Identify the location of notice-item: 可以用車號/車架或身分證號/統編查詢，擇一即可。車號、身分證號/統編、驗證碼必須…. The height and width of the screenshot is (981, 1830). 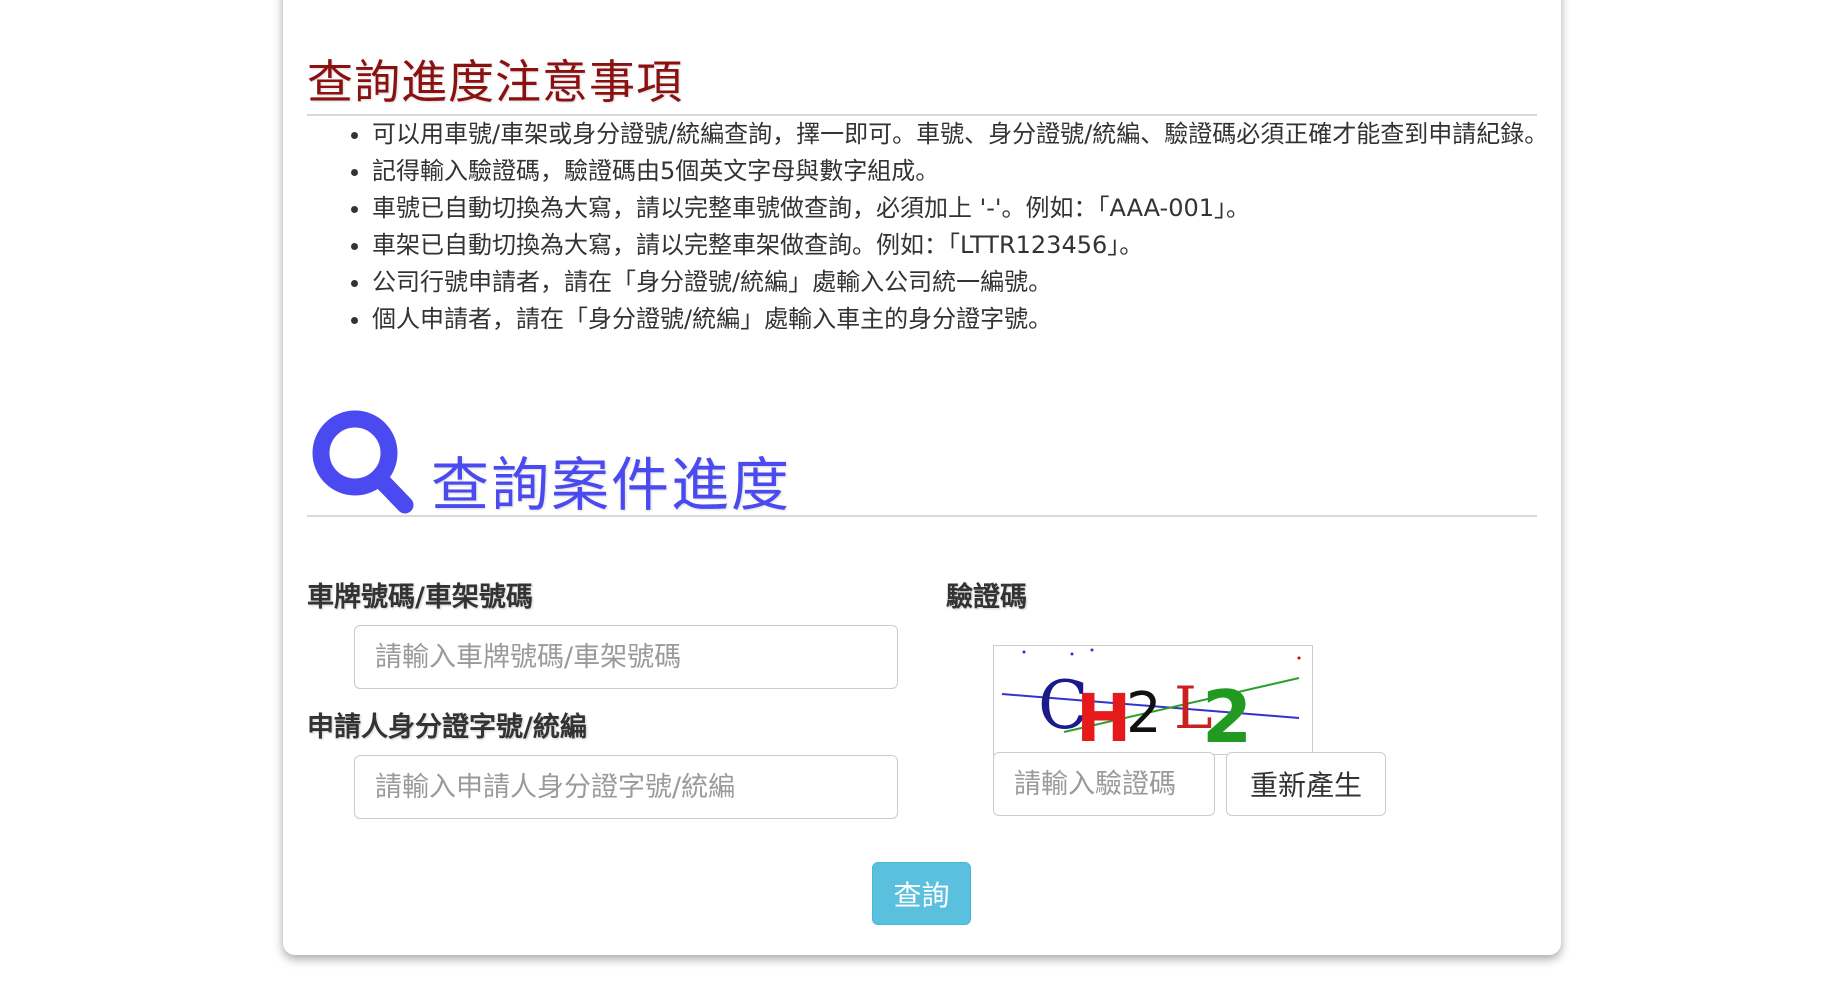
(967, 134).